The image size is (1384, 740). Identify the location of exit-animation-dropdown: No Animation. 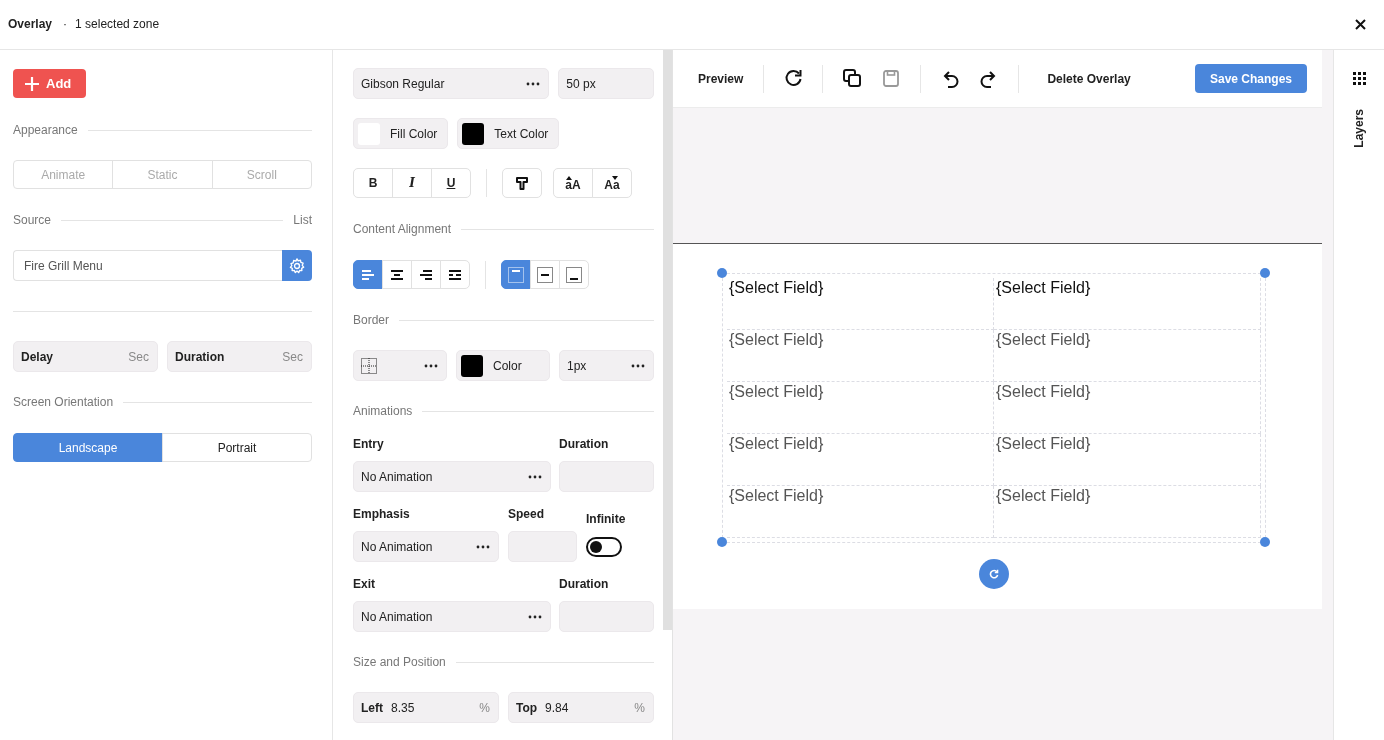
(452, 616).